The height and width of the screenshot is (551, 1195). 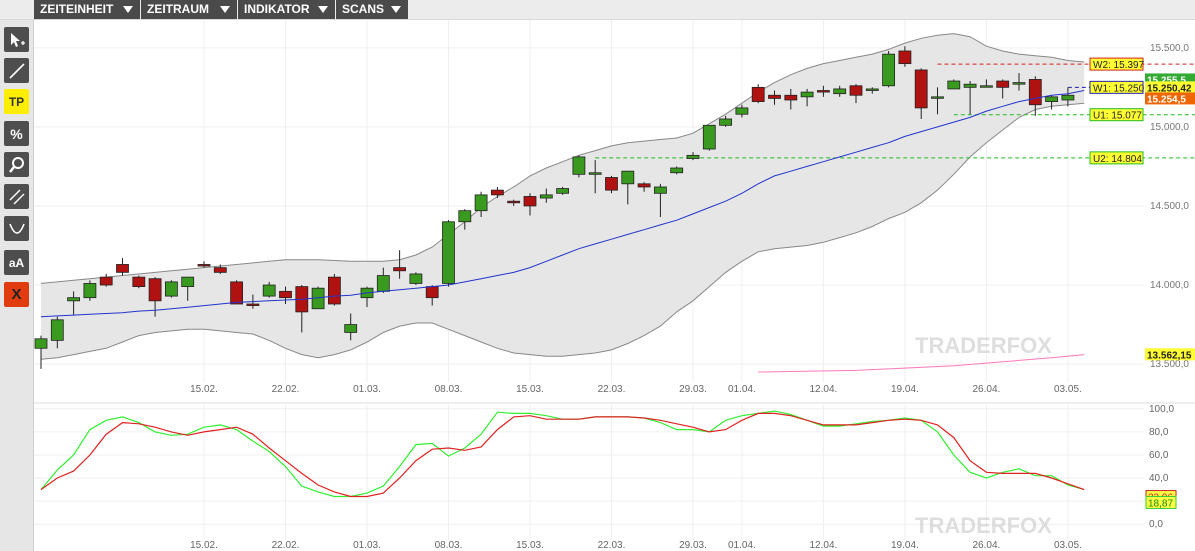 What do you see at coordinates (449, 389) in the screenshot?
I see `x-tick-label: 08.03.` at bounding box center [449, 389].